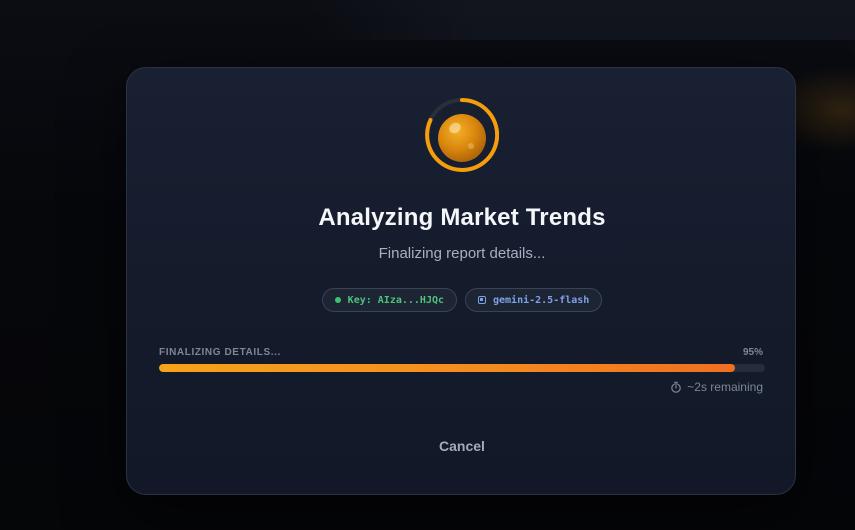 This screenshot has height=530, width=855. I want to click on time-remaining-label: ~2s remaining, so click(725, 387).